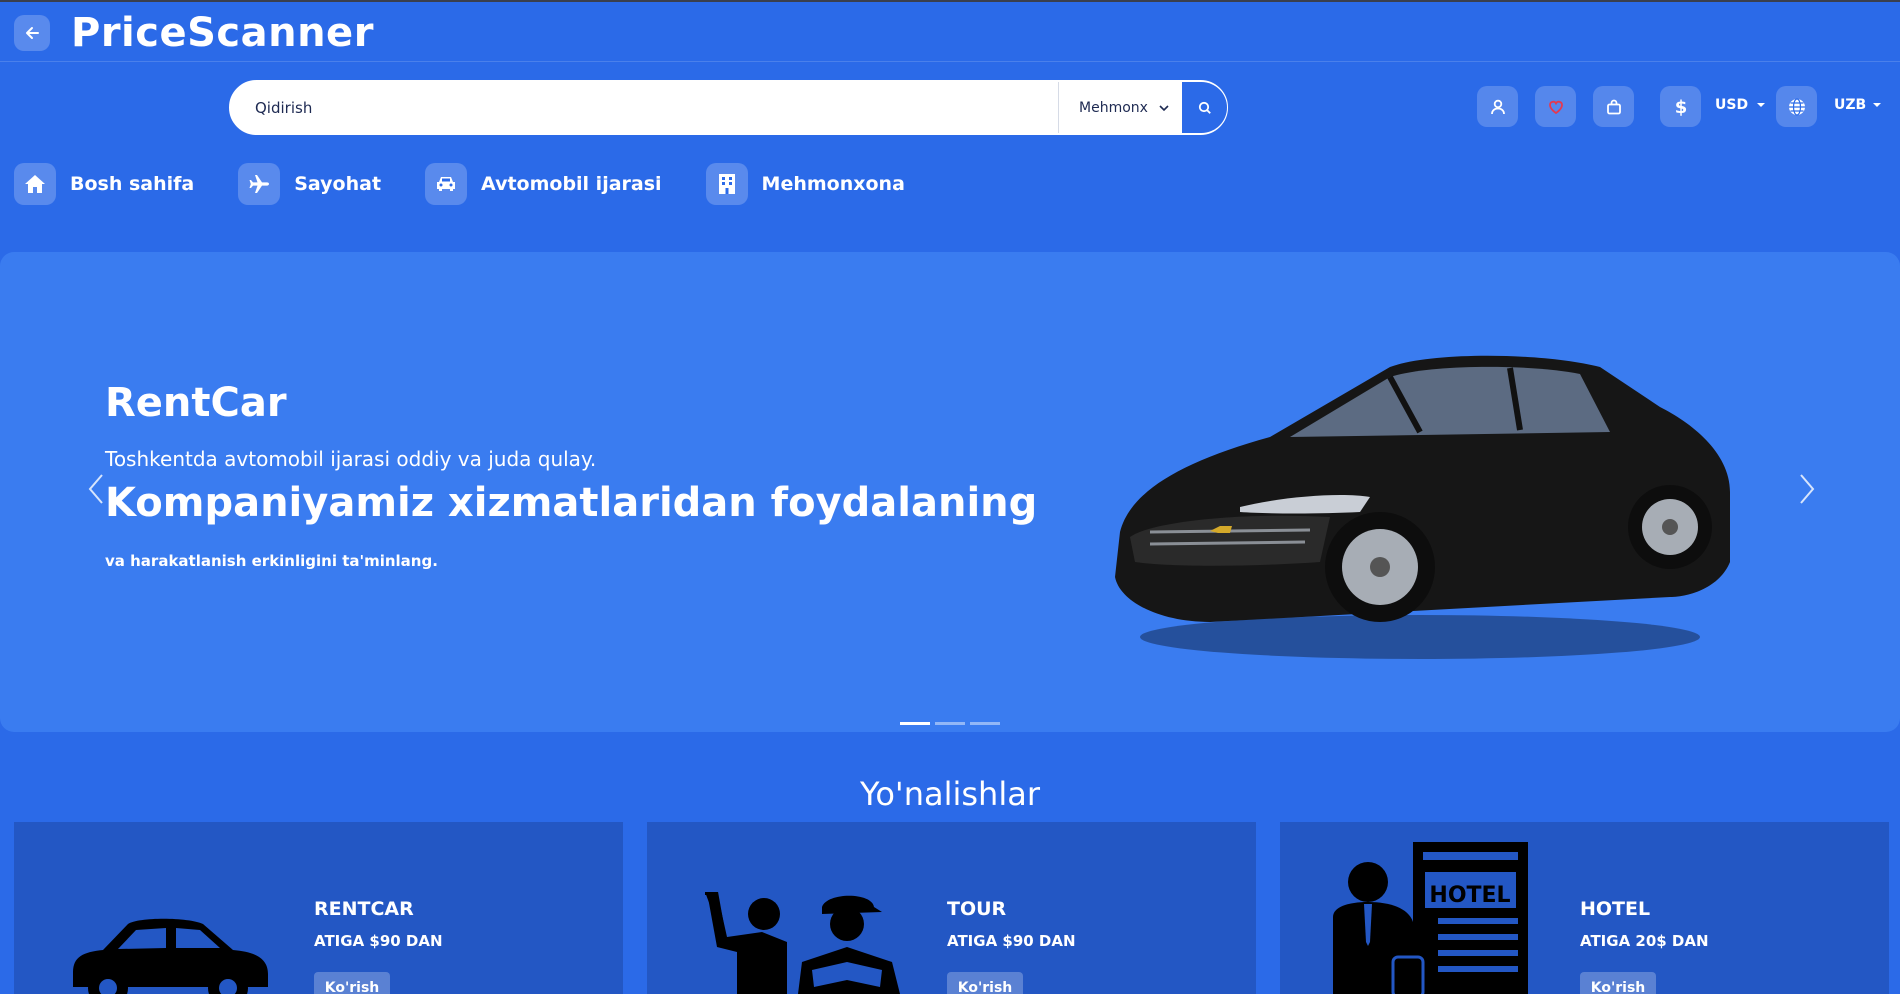  I want to click on search-category-label: Mehmonx, so click(1113, 107).